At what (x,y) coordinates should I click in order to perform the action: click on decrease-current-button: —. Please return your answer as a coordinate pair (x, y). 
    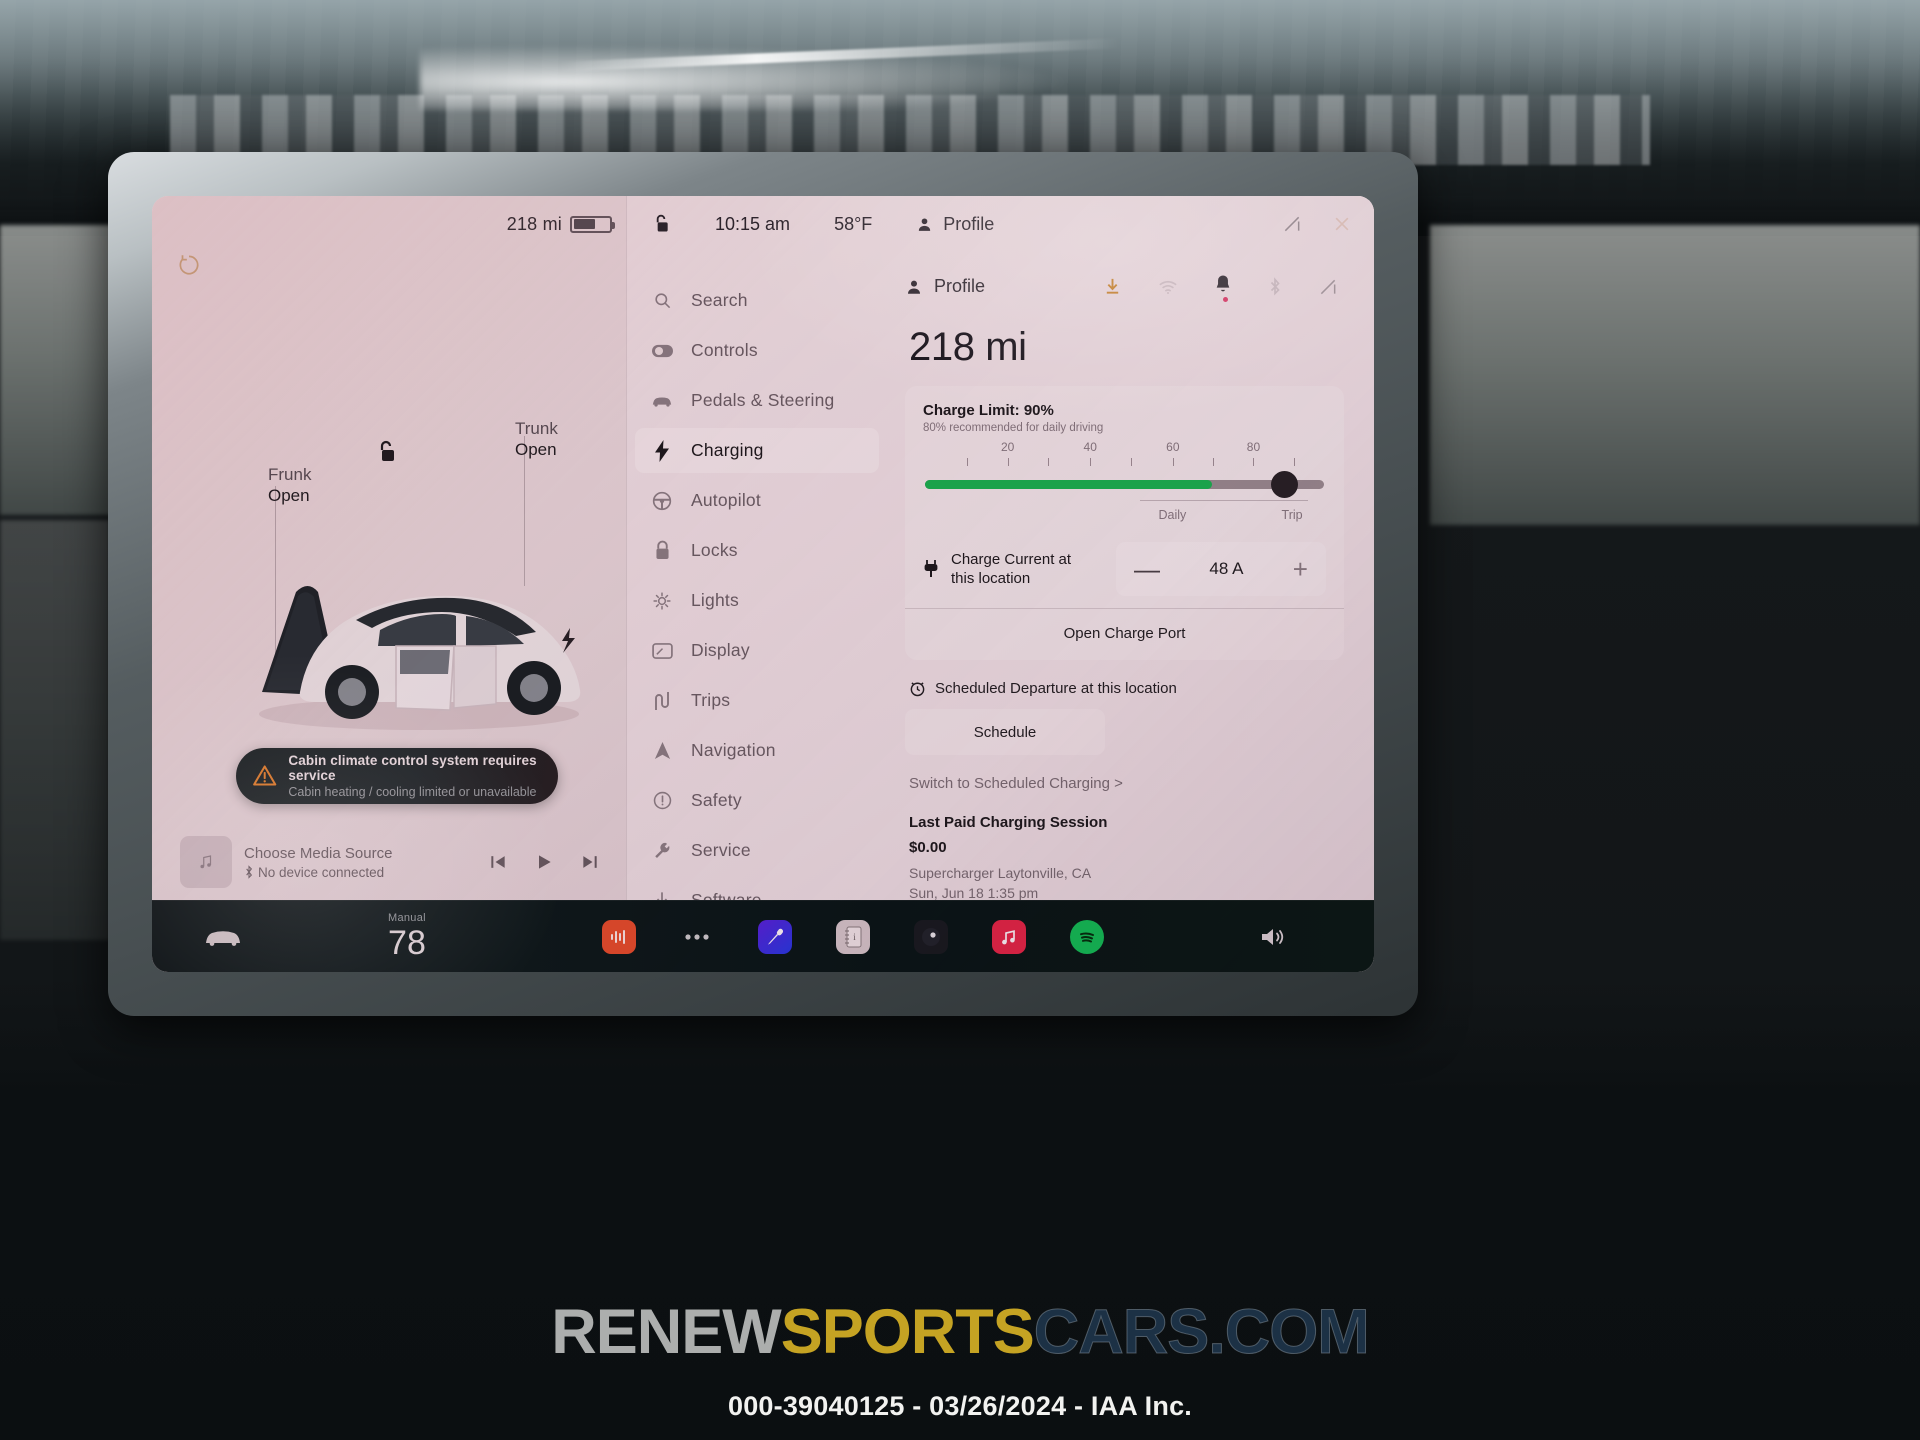
    Looking at the image, I should click on (1147, 569).